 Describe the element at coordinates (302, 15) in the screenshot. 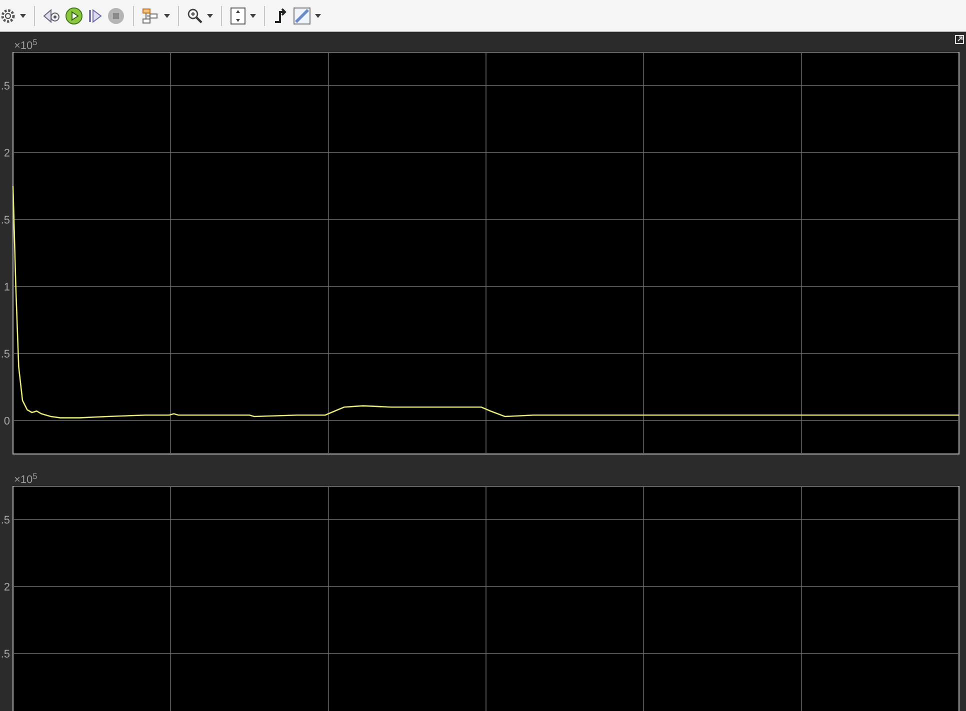

I see `ruler-icon` at that location.